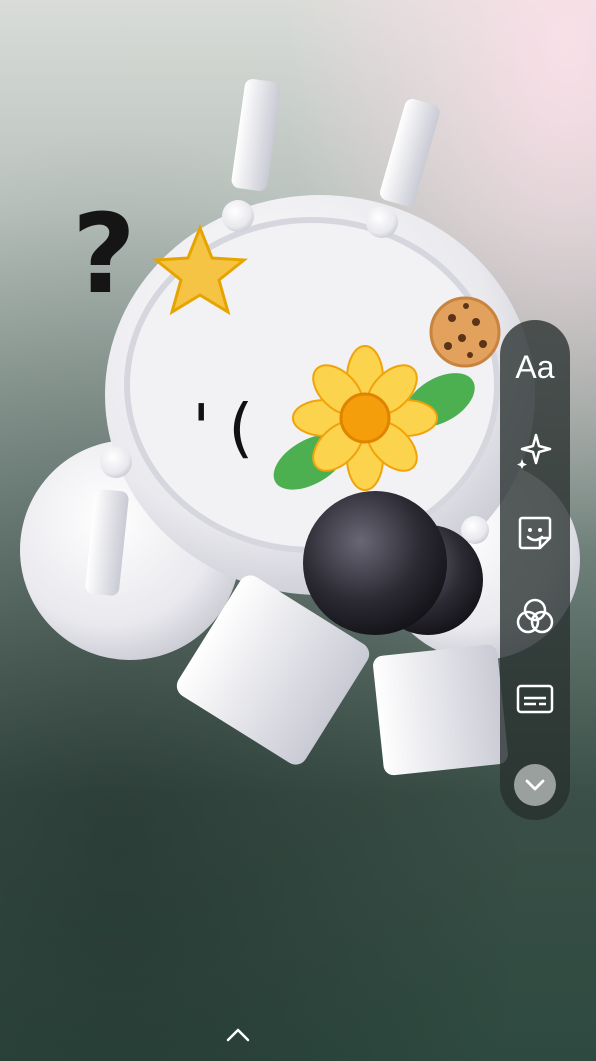  I want to click on sticker-icon, so click(535, 533).